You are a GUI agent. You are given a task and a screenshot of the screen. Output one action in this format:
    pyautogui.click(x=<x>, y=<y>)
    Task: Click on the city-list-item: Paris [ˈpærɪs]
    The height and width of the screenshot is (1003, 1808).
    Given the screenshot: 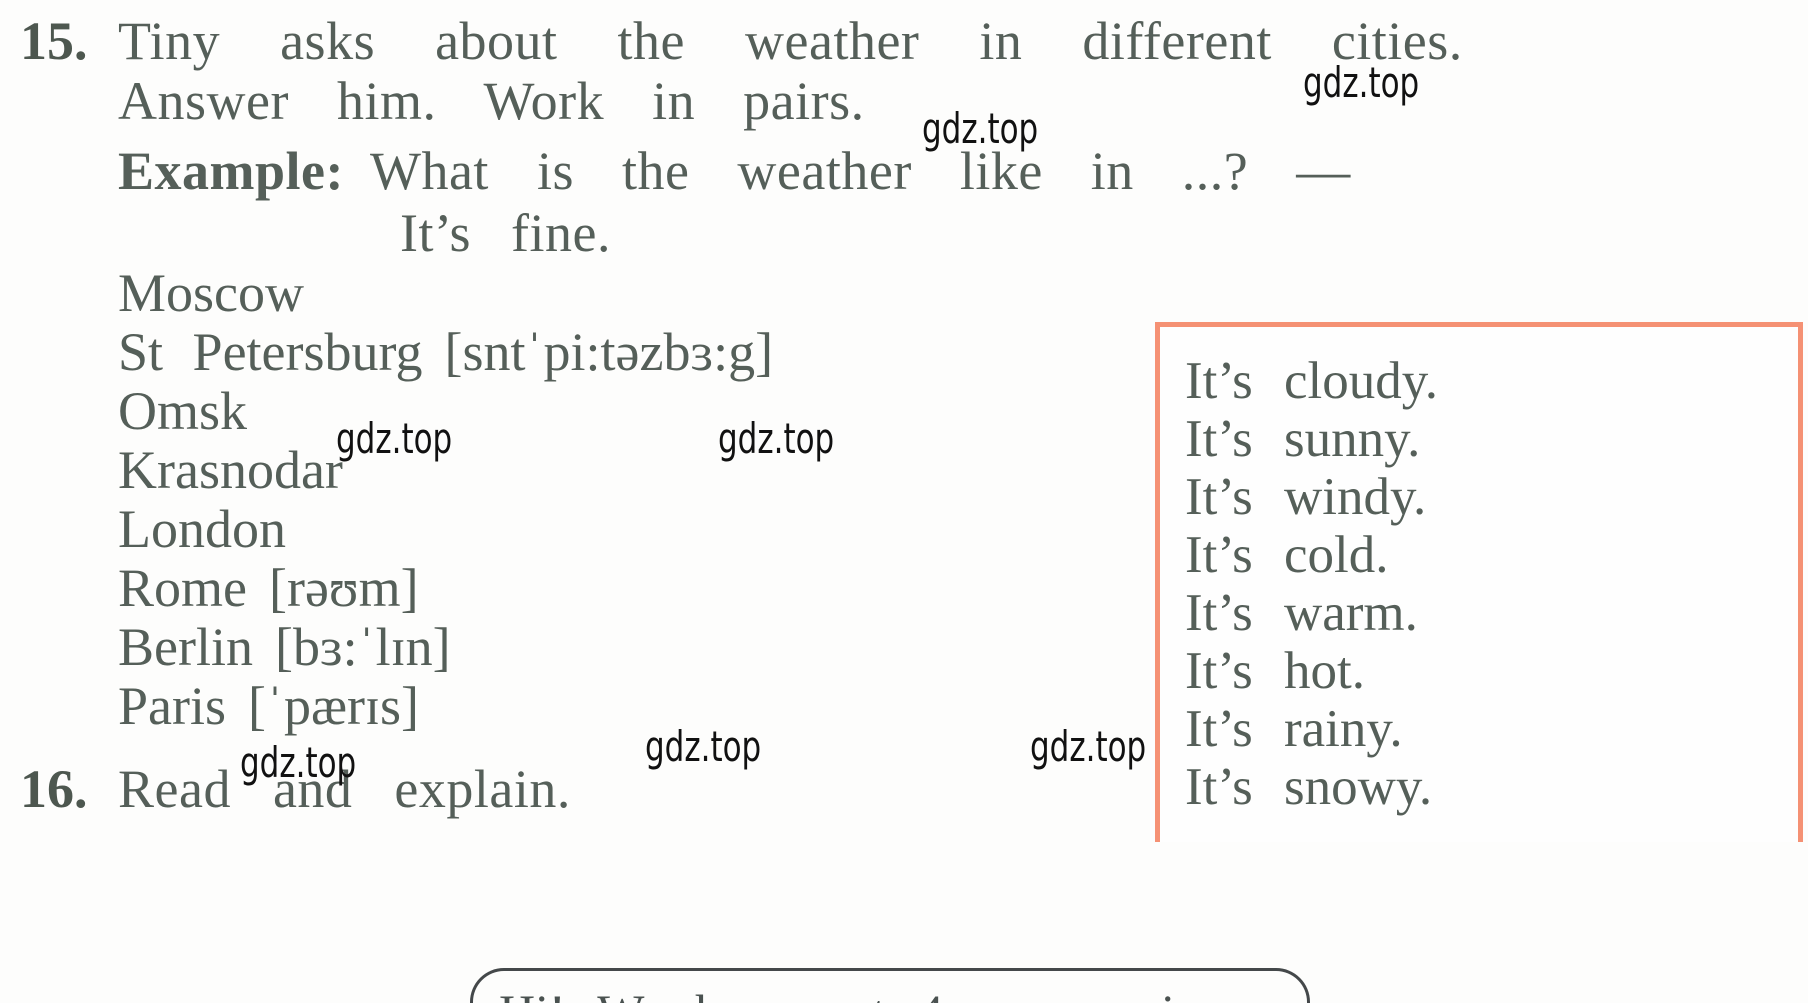 What is the action you would take?
    pyautogui.click(x=268, y=706)
    